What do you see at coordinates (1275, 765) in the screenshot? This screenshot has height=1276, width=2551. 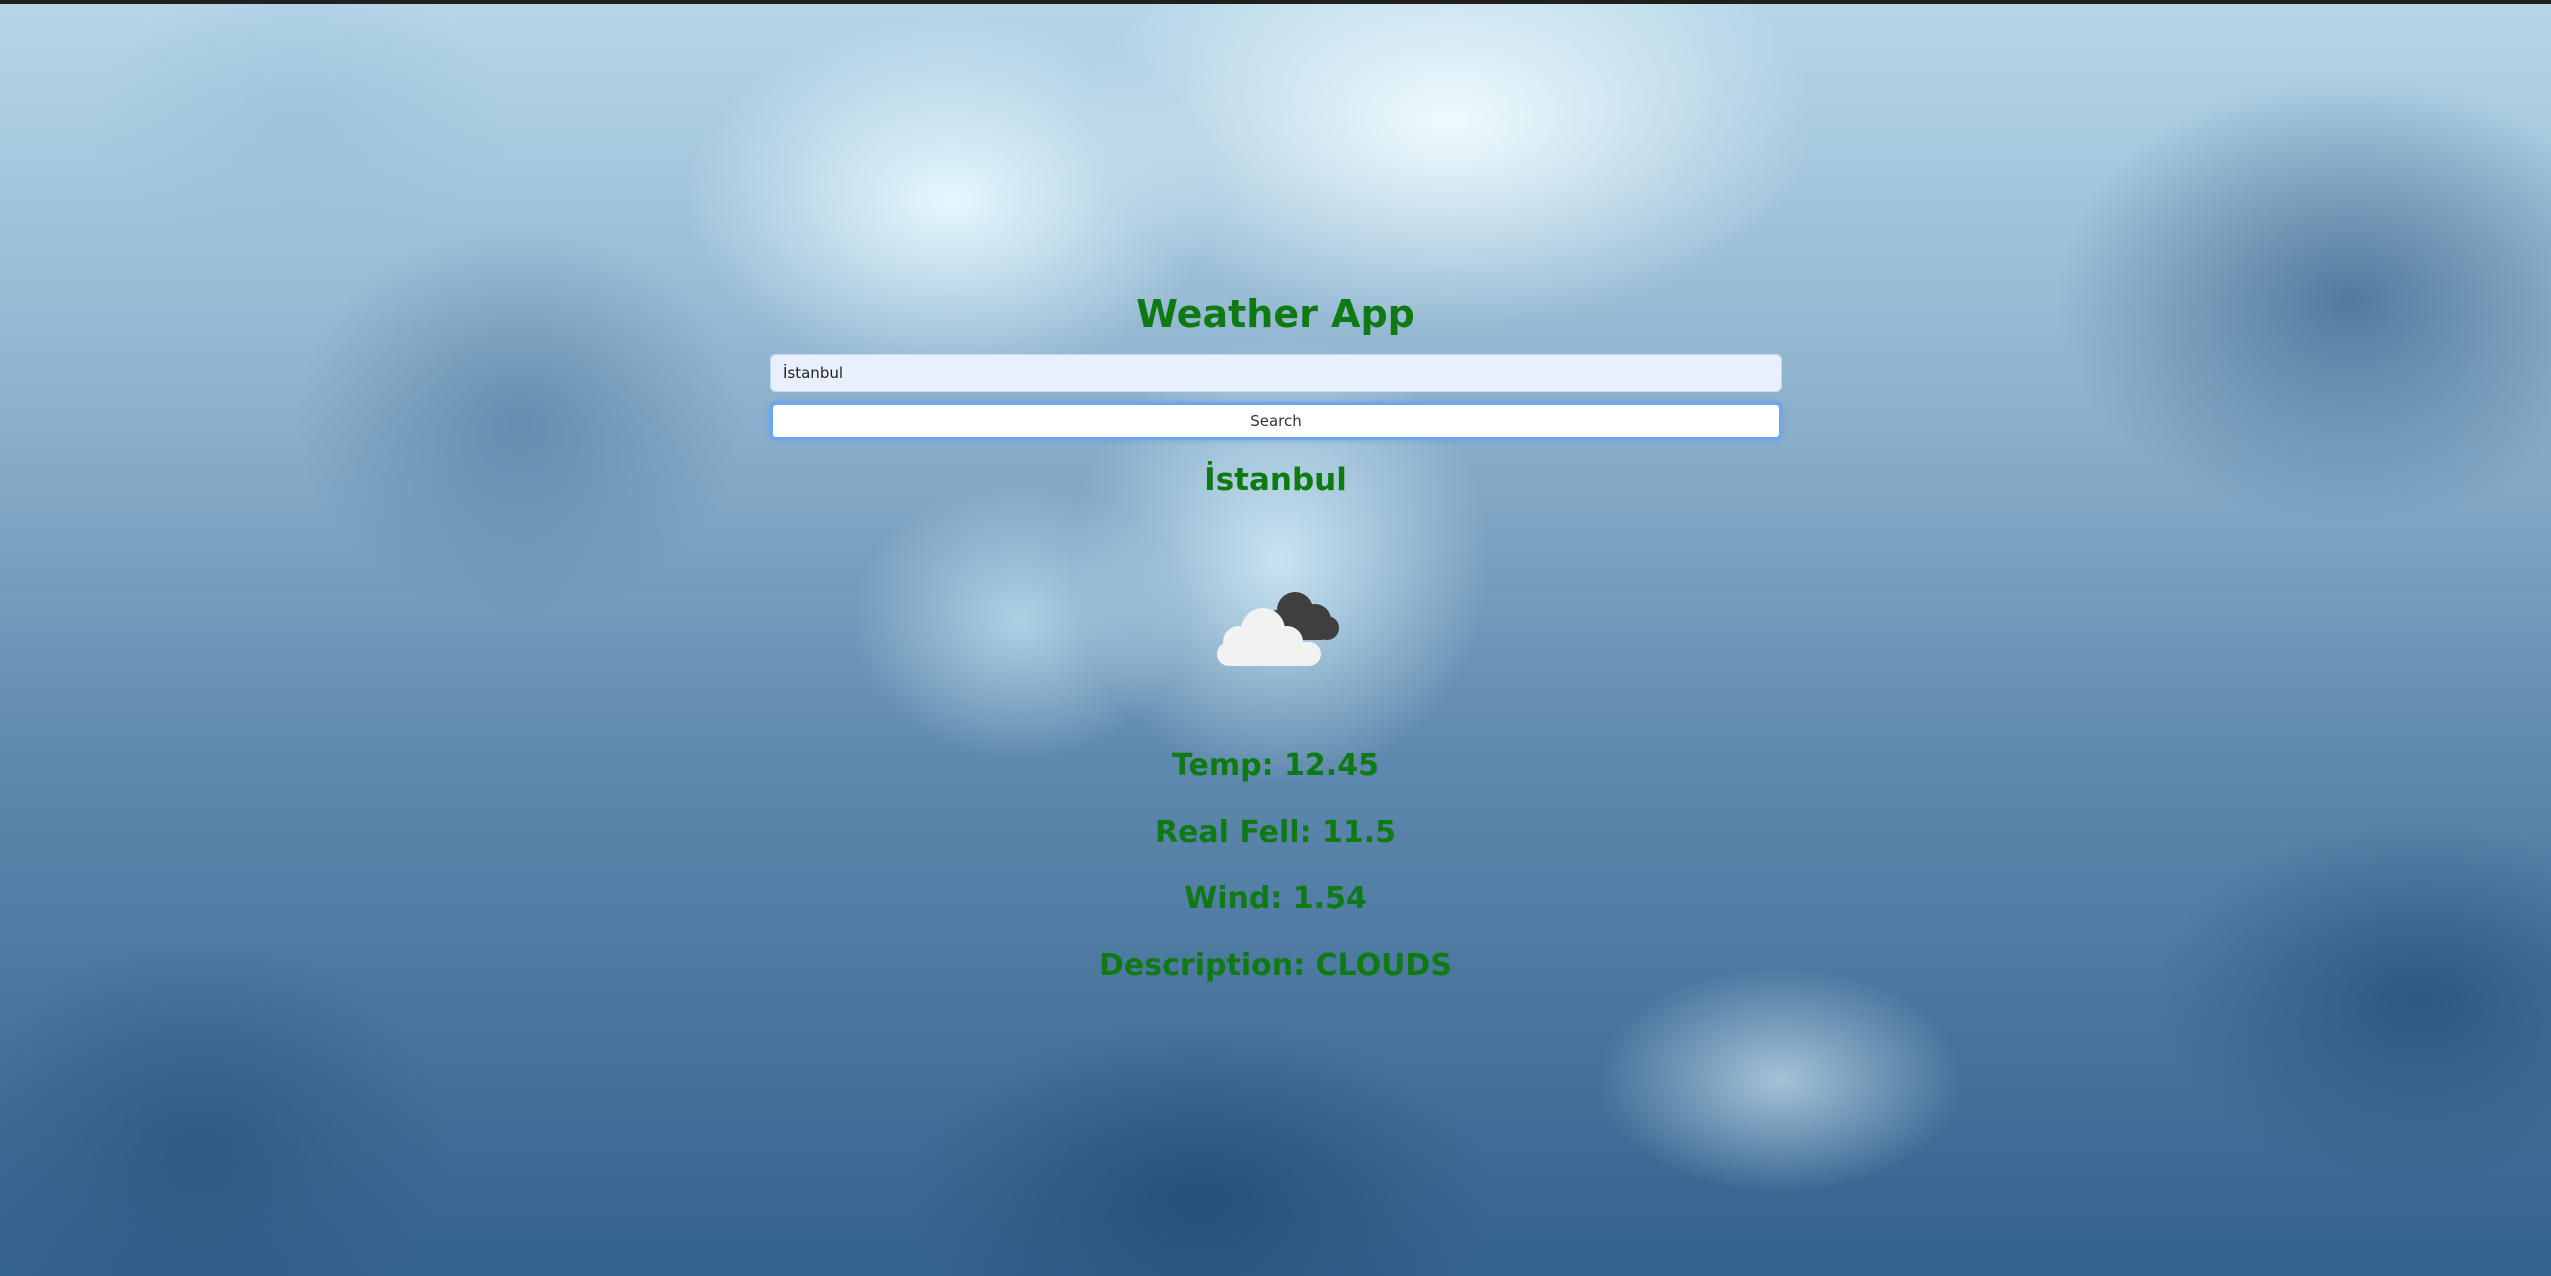 I see `temperature-value: Temp: 12.45` at bounding box center [1275, 765].